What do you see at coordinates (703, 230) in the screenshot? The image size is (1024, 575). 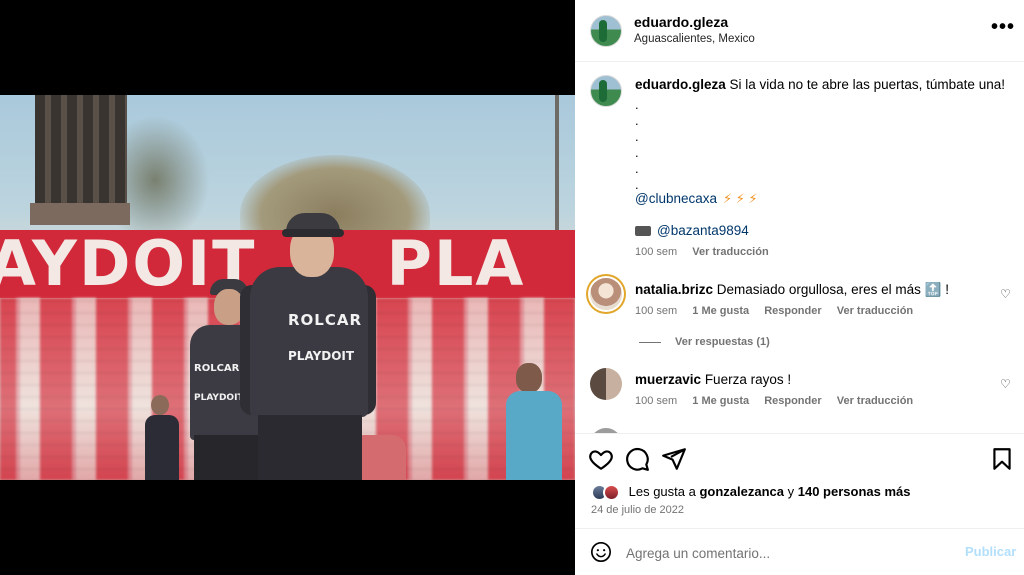 I see `credit-link: @bazanta9894` at bounding box center [703, 230].